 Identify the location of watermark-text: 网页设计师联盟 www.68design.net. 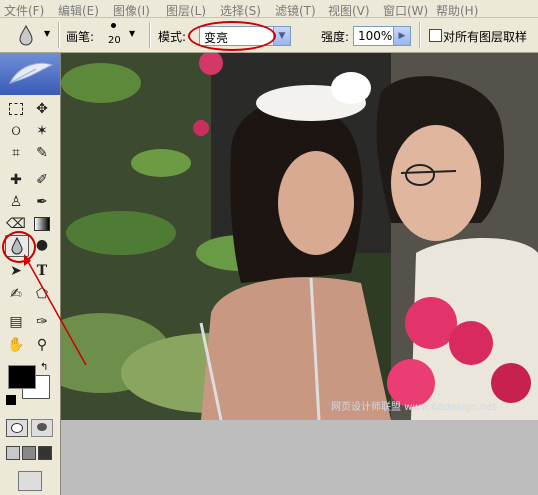
(414, 407).